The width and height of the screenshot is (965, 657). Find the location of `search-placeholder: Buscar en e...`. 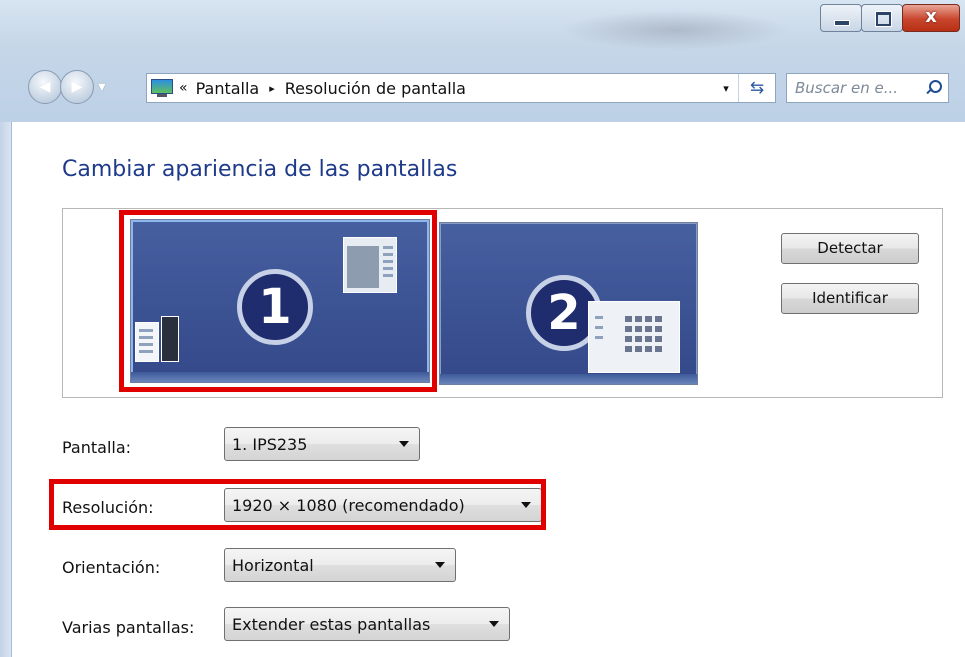

search-placeholder: Buscar en e... is located at coordinates (846, 88).